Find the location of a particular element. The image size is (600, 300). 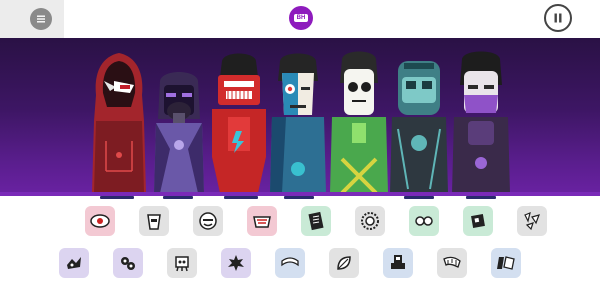

bridge-icon-button is located at coordinates (290, 263).